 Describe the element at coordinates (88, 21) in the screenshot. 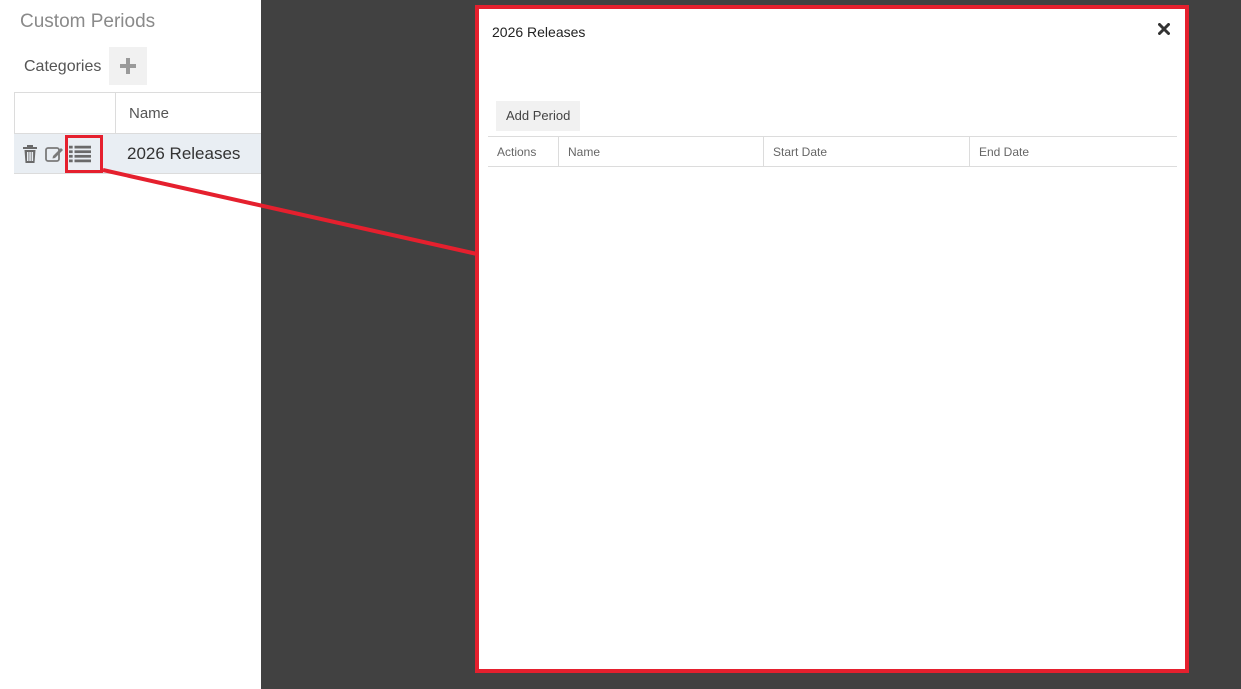

I see `page-title: Custom Periods` at that location.